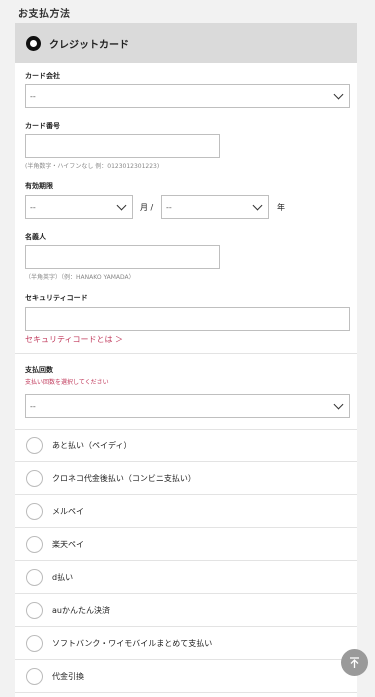 The width and height of the screenshot is (375, 697). Describe the element at coordinates (124, 478) in the screenshot. I see `payment-option-label: クロネコ代金後払い（コンビニ支払い）` at that location.